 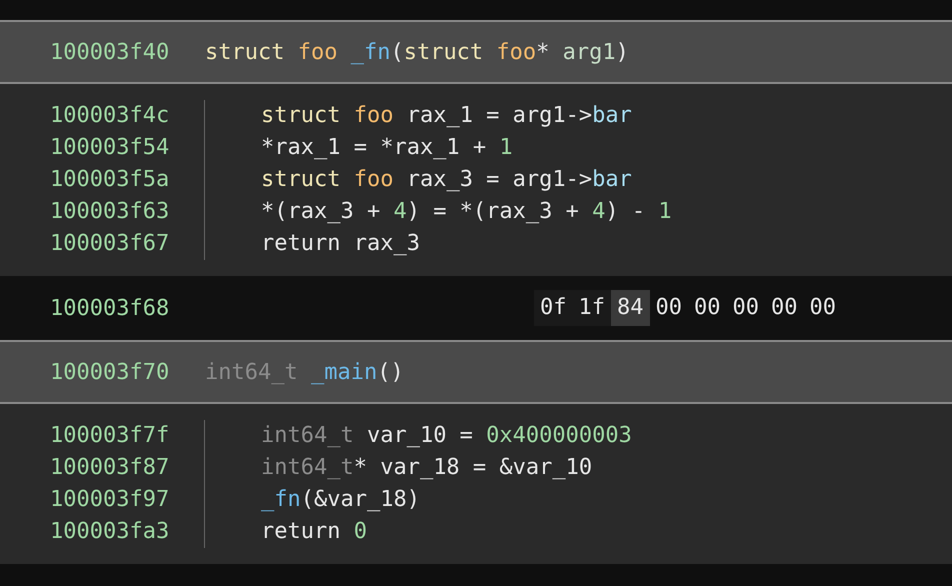 What do you see at coordinates (304, 372) in the screenshot?
I see `function-signature: int64_t _main()` at bounding box center [304, 372].